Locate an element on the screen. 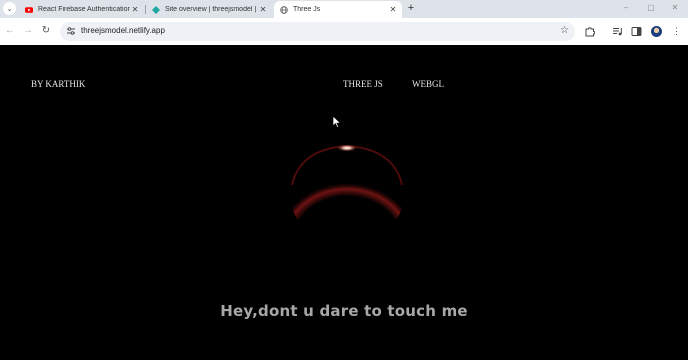  mouse-cursor-icon is located at coordinates (337, 122).